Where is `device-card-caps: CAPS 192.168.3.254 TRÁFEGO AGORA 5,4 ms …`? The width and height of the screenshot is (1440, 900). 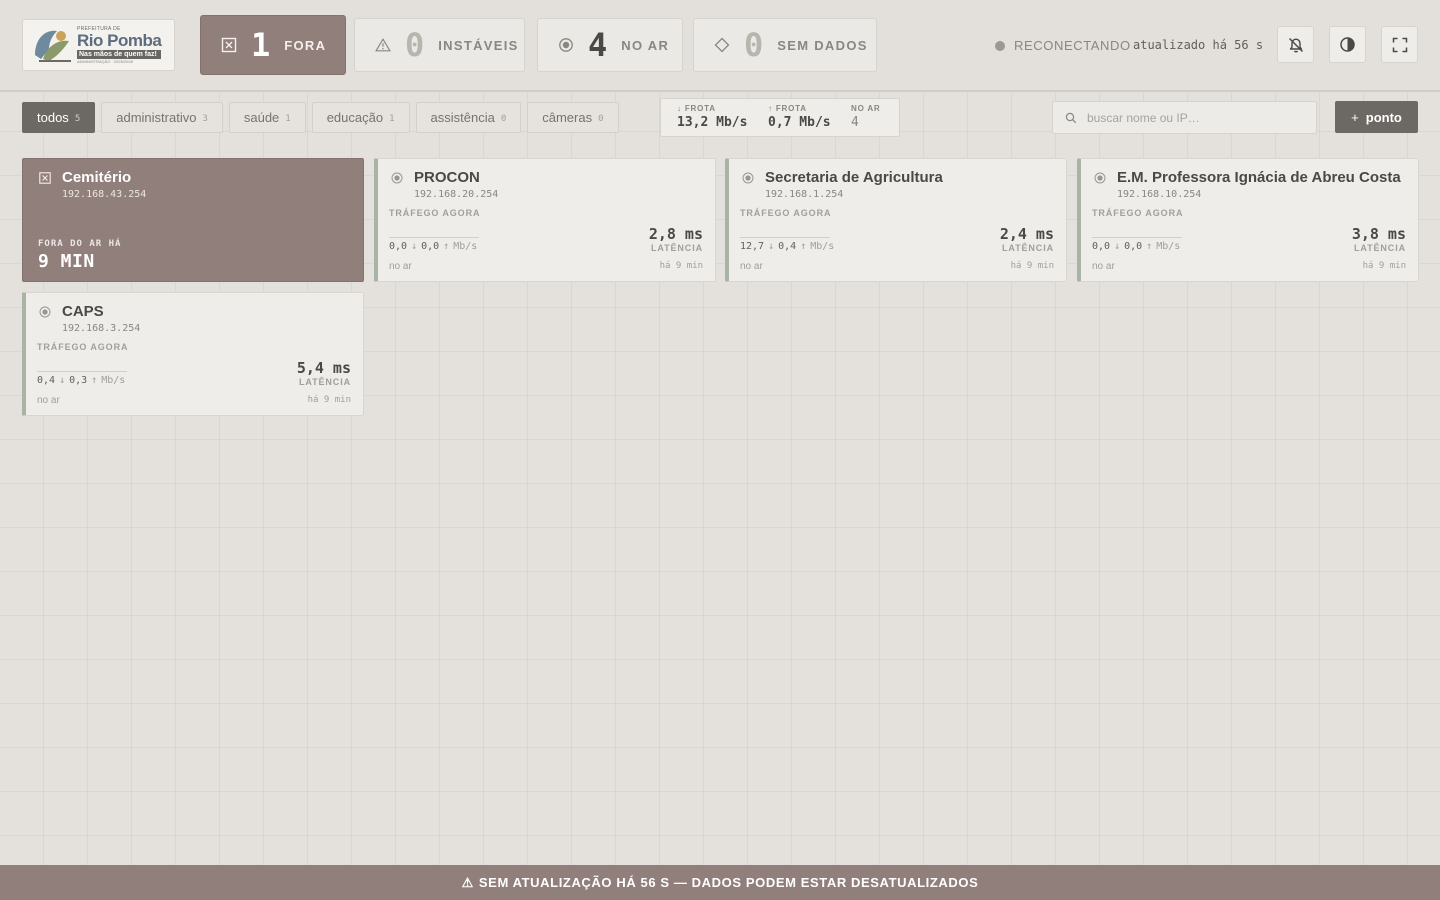 device-card-caps: CAPS 192.168.3.254 TRÁFEGO AGORA 5,4 ms … is located at coordinates (193, 354).